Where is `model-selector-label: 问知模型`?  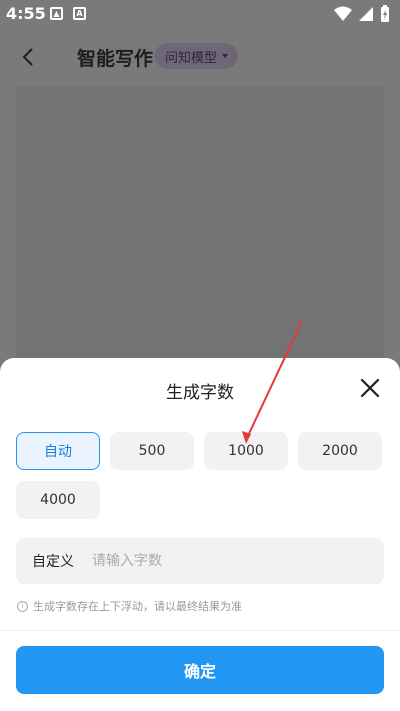
model-selector-label: 问知模型 is located at coordinates (191, 58).